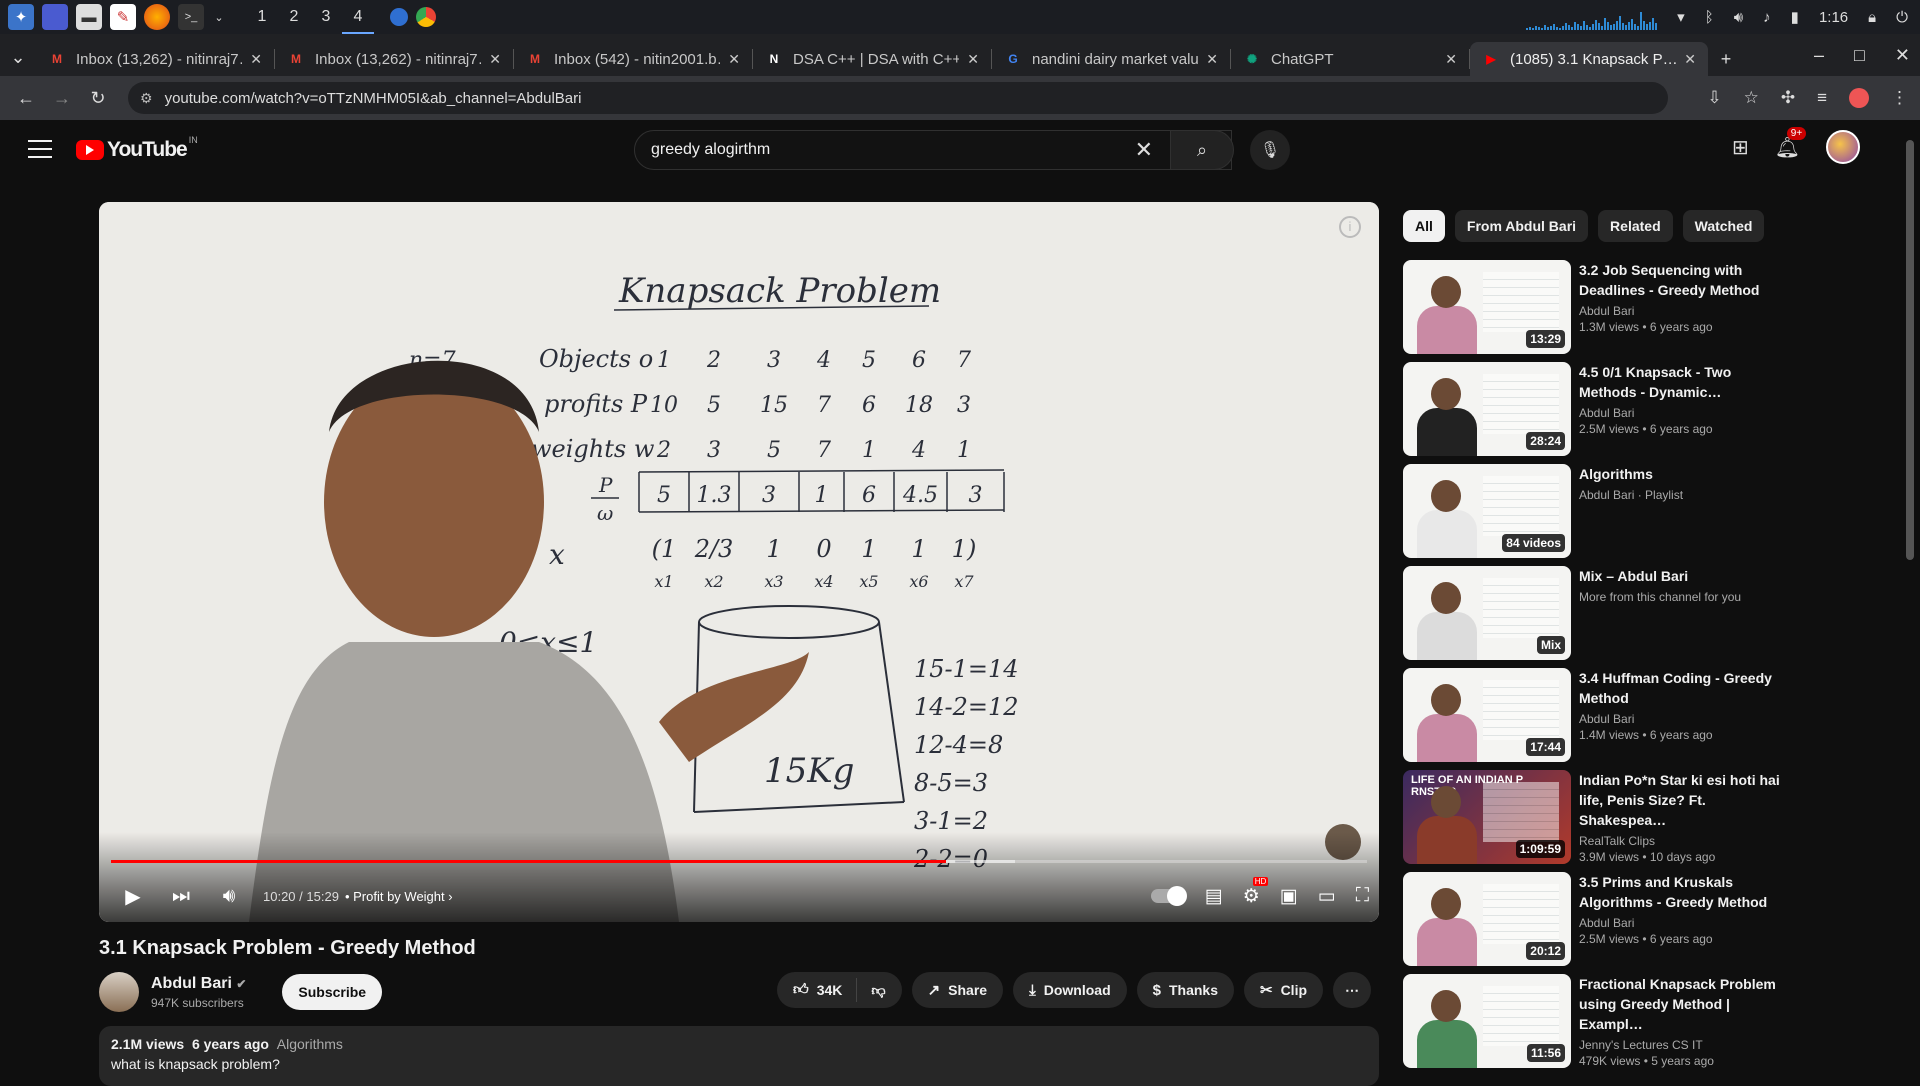 This screenshot has width=1920, height=1086. I want to click on menu-icon, so click(40, 149).